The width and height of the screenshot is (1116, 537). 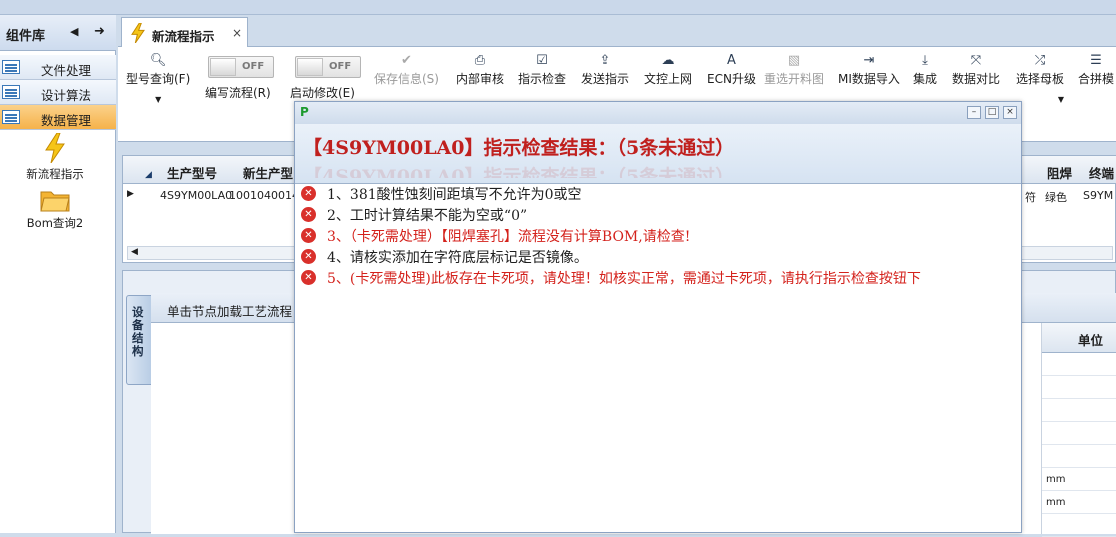 What do you see at coordinates (480, 69) in the screenshot?
I see `internal-review-button: ⎙ 内部审核` at bounding box center [480, 69].